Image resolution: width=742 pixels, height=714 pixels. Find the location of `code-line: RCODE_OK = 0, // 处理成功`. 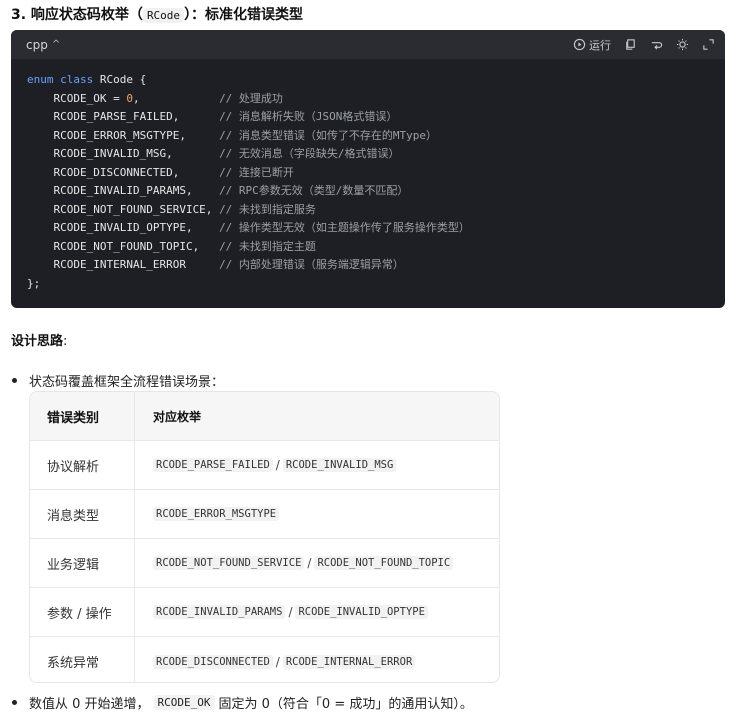

code-line: RCODE_OK = 0, // 处理成功 is located at coordinates (155, 98).